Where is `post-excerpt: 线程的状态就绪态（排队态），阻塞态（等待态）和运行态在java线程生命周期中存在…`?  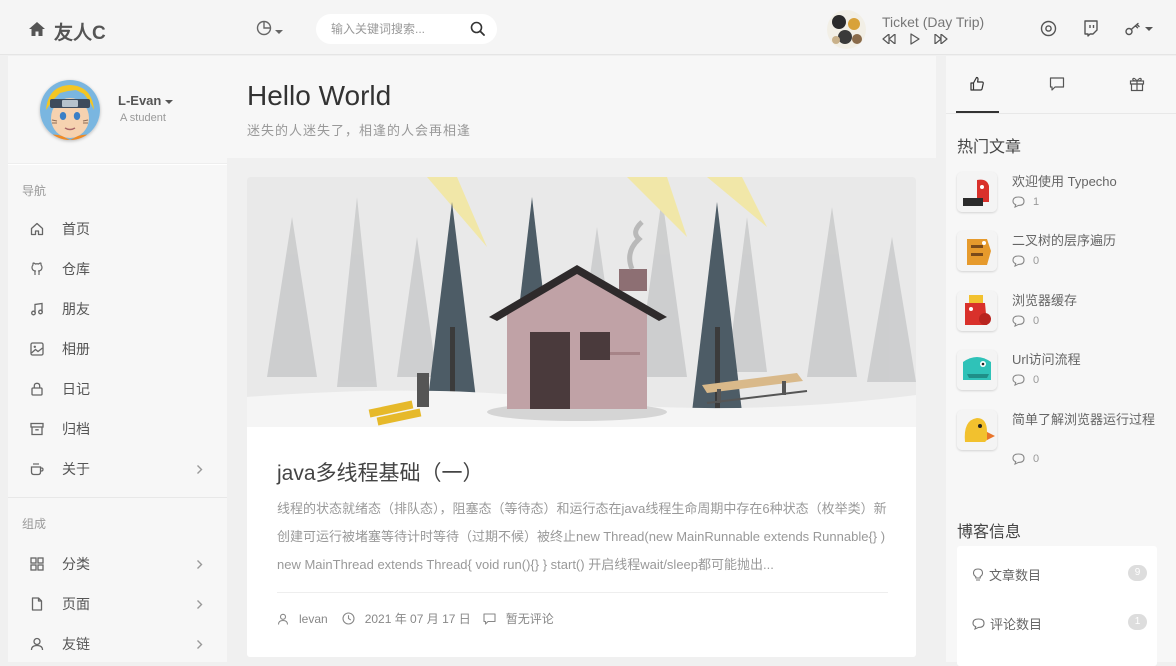
post-excerpt: 线程的状态就绪态（排队态），阻塞态（等待态）和运行态在java线程生命周期中存在… is located at coordinates (582, 536).